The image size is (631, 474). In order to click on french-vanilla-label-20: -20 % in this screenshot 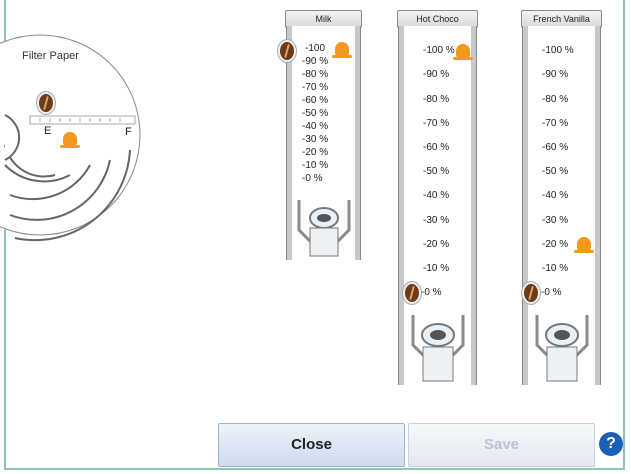, I will do `click(555, 244)`.